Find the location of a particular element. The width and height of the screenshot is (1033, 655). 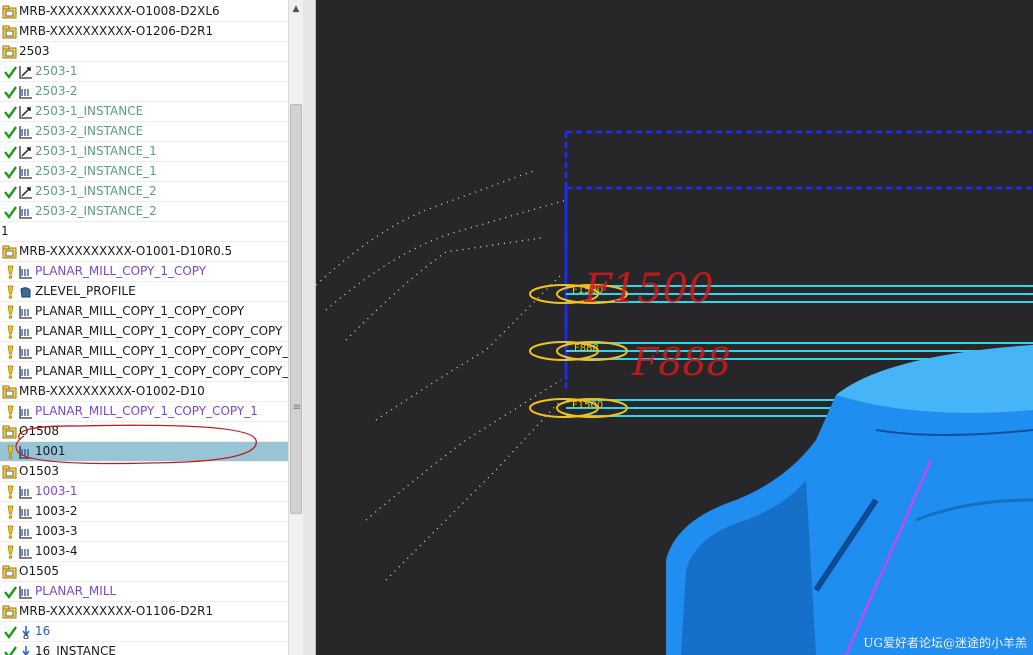

navigator-row: PLANAR_MILL_COPY_1_COPY_COPY is located at coordinates (144, 312).